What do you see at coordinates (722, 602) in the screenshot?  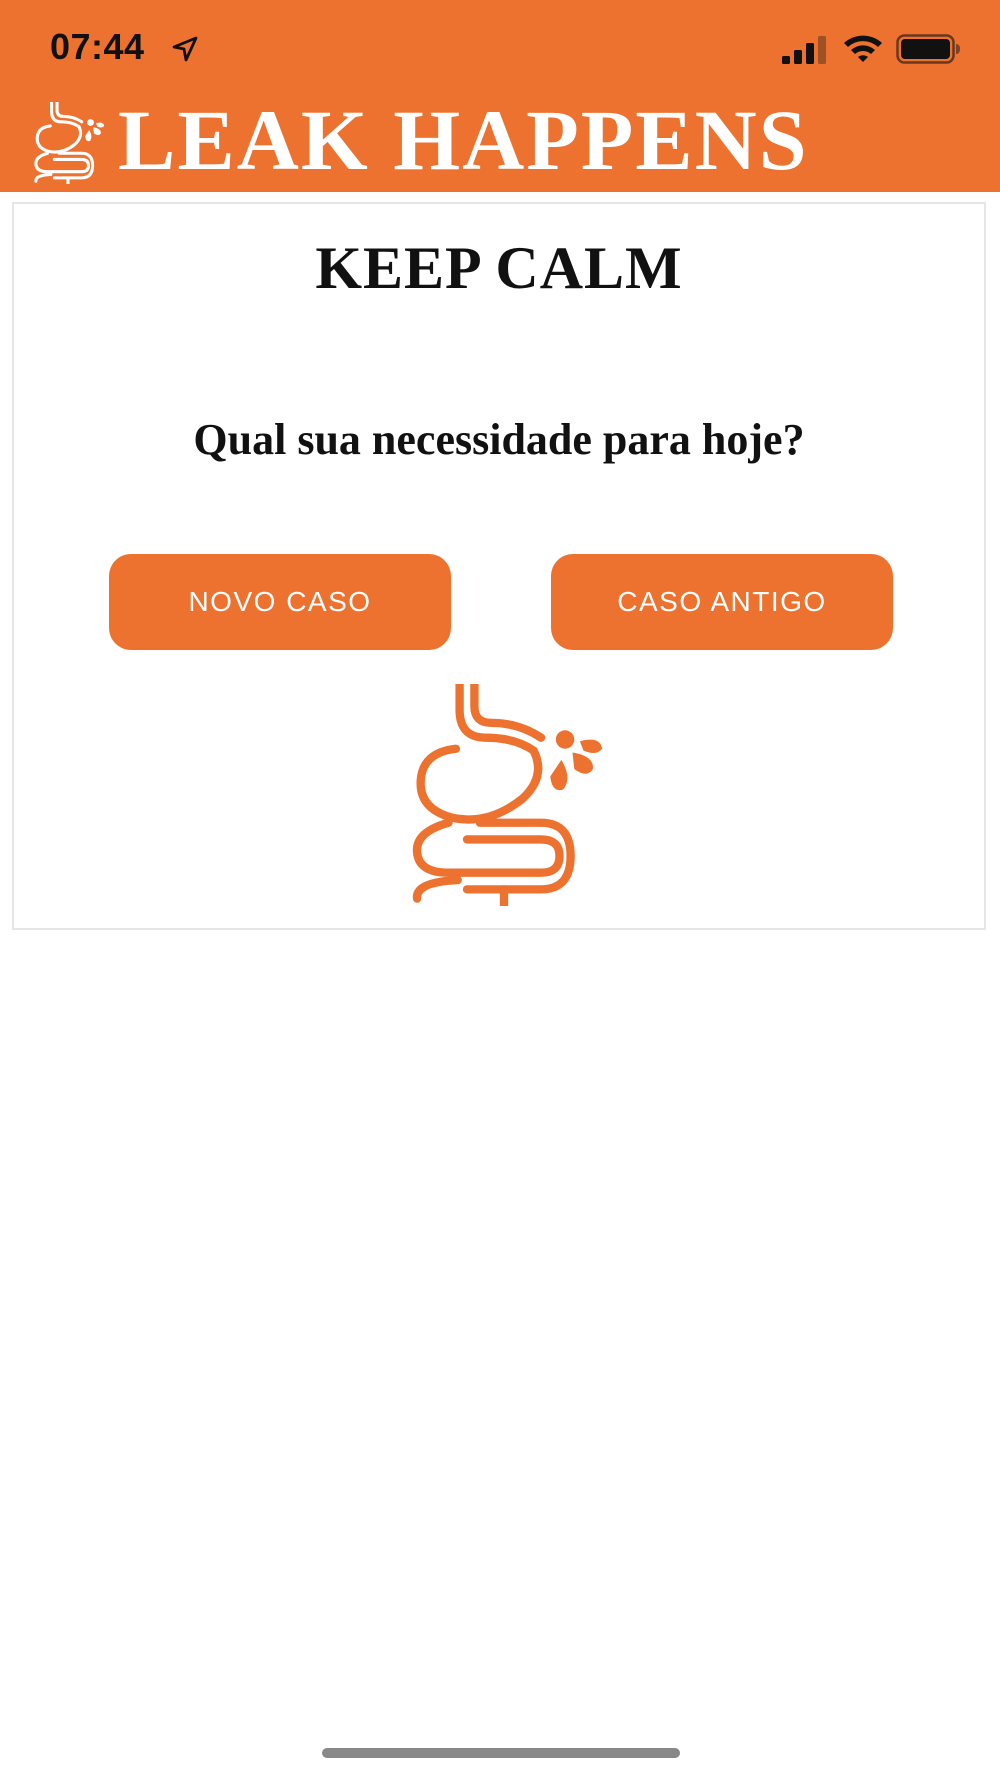 I see `old-case-button: CASO ANTIGO` at bounding box center [722, 602].